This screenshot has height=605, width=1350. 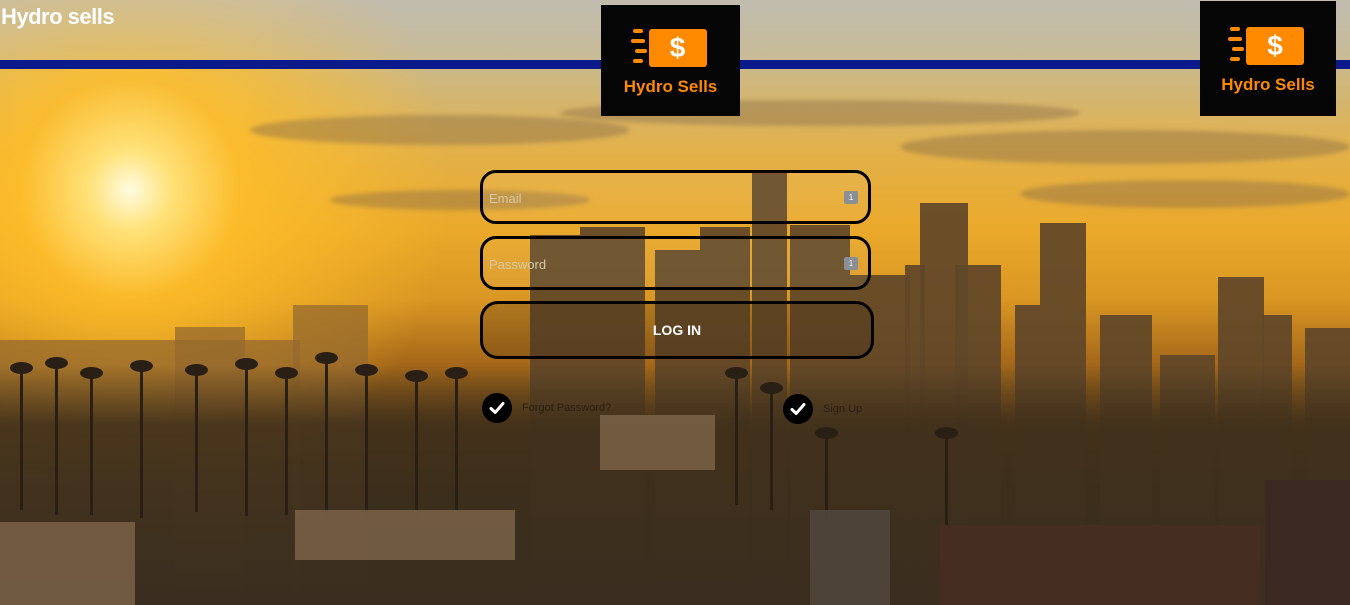 I want to click on forgot-password-link: Forgot Password?, so click(x=546, y=408).